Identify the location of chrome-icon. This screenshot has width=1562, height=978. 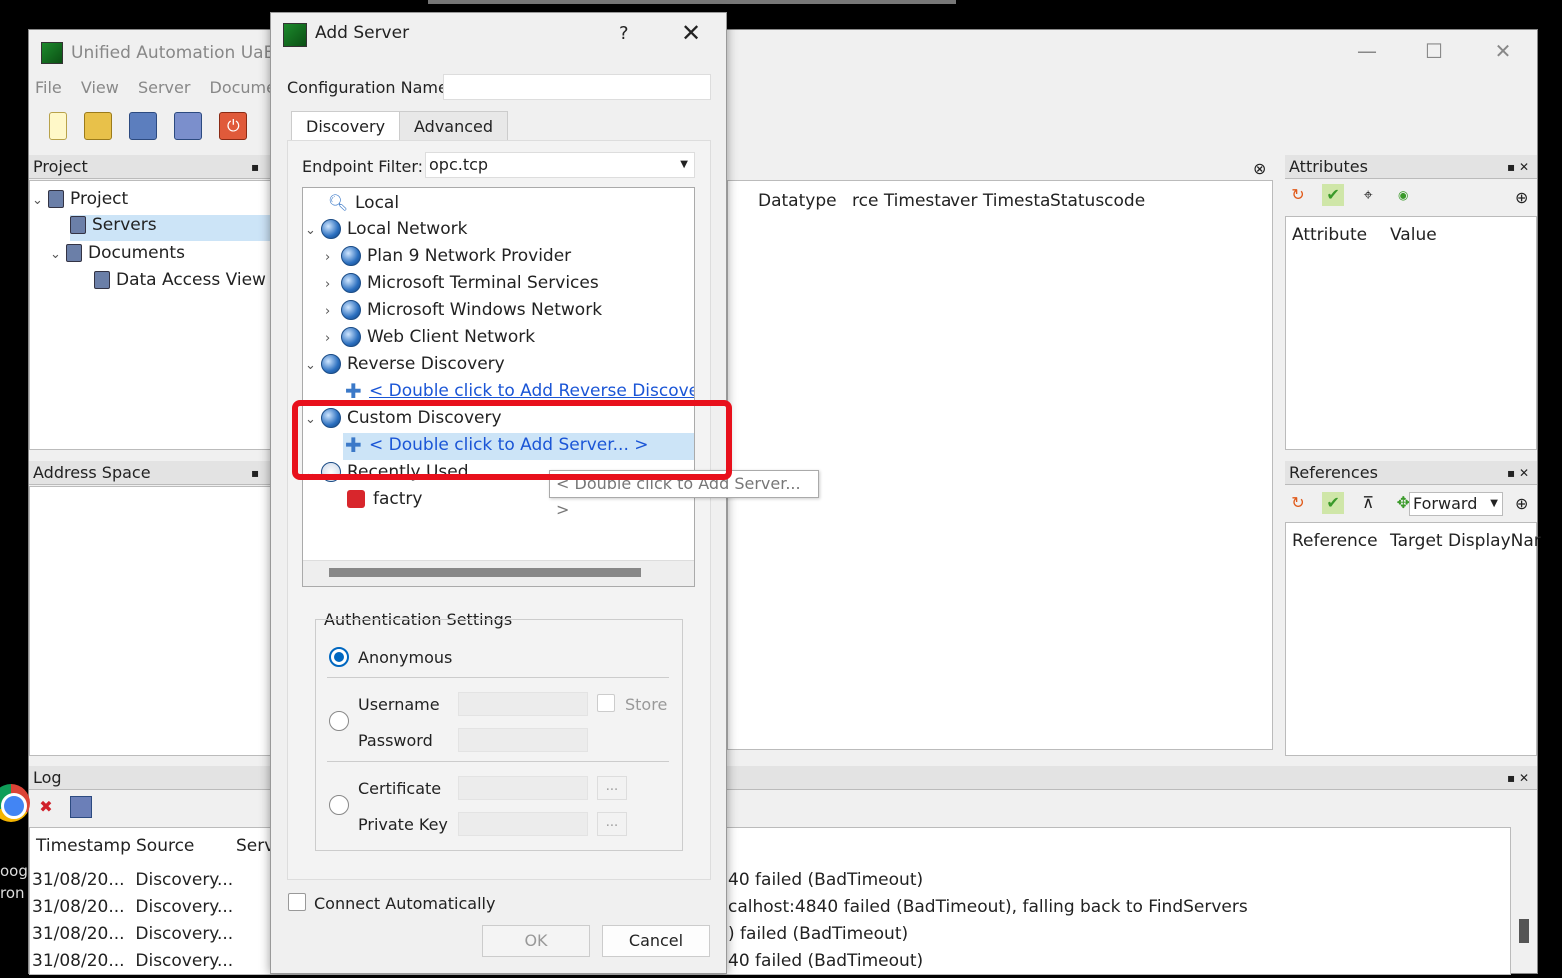
(15, 803).